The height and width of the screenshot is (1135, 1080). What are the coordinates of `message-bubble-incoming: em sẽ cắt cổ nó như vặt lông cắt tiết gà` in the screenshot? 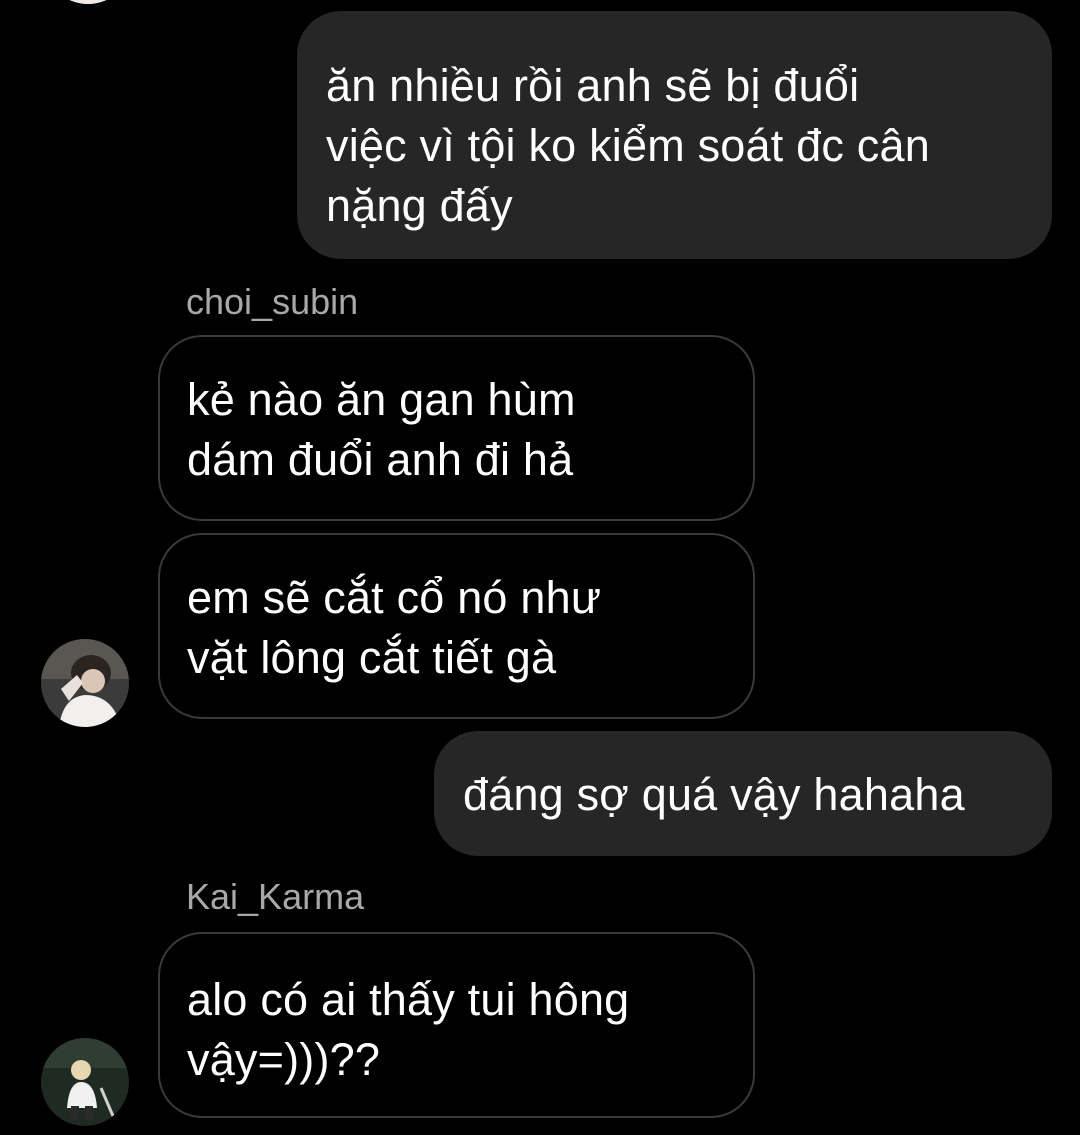 It's located at (456, 626).